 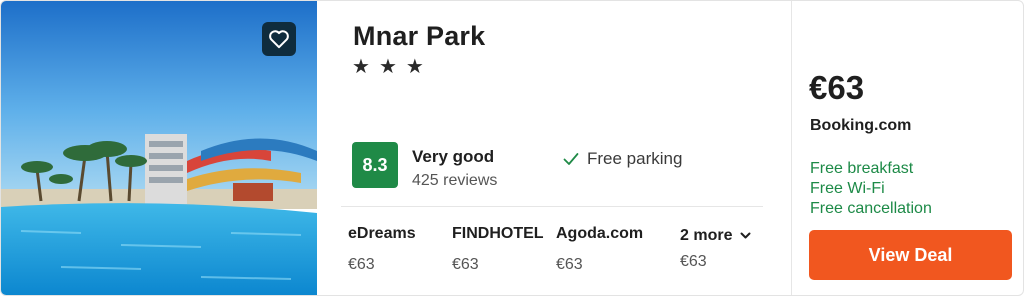 What do you see at coordinates (419, 36) in the screenshot?
I see `hotel-name: Mnar Park` at bounding box center [419, 36].